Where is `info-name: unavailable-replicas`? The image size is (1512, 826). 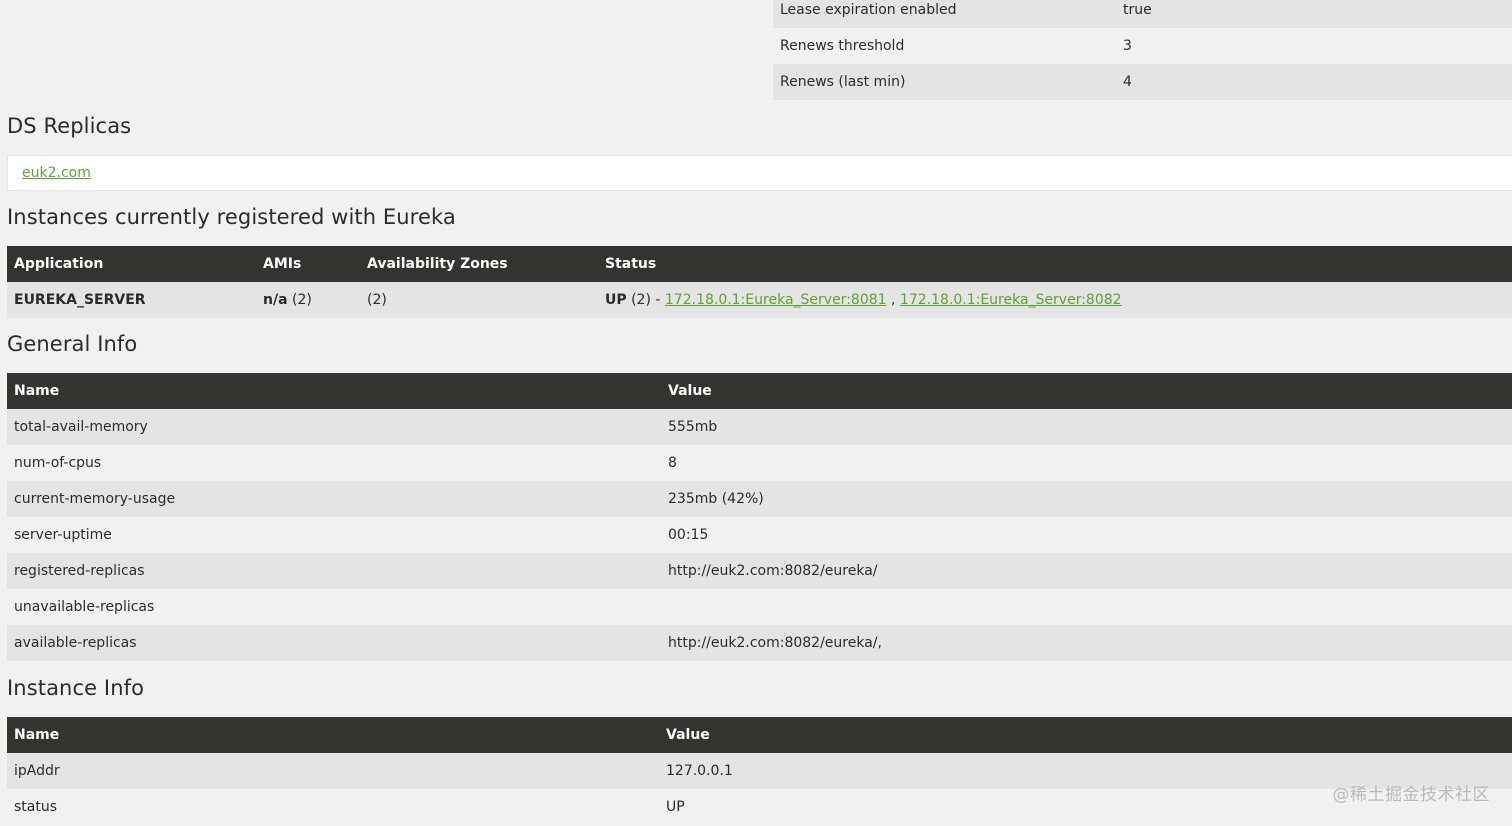 info-name: unavailable-replicas is located at coordinates (84, 607).